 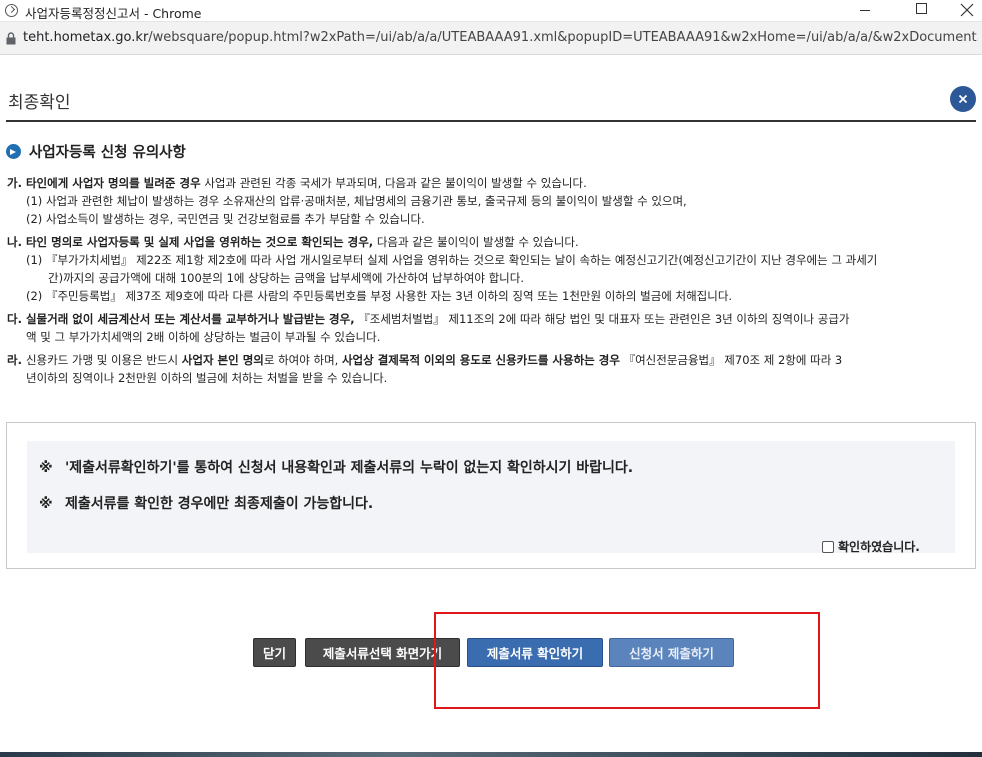 What do you see at coordinates (39, 103) in the screenshot?
I see `page-title: 최종확인` at bounding box center [39, 103].